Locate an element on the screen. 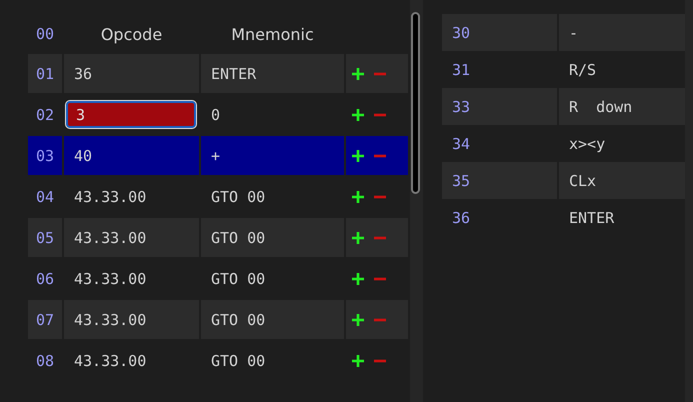 Image resolution: width=693 pixels, height=402 pixels. opcode-code: 34 is located at coordinates (461, 144).